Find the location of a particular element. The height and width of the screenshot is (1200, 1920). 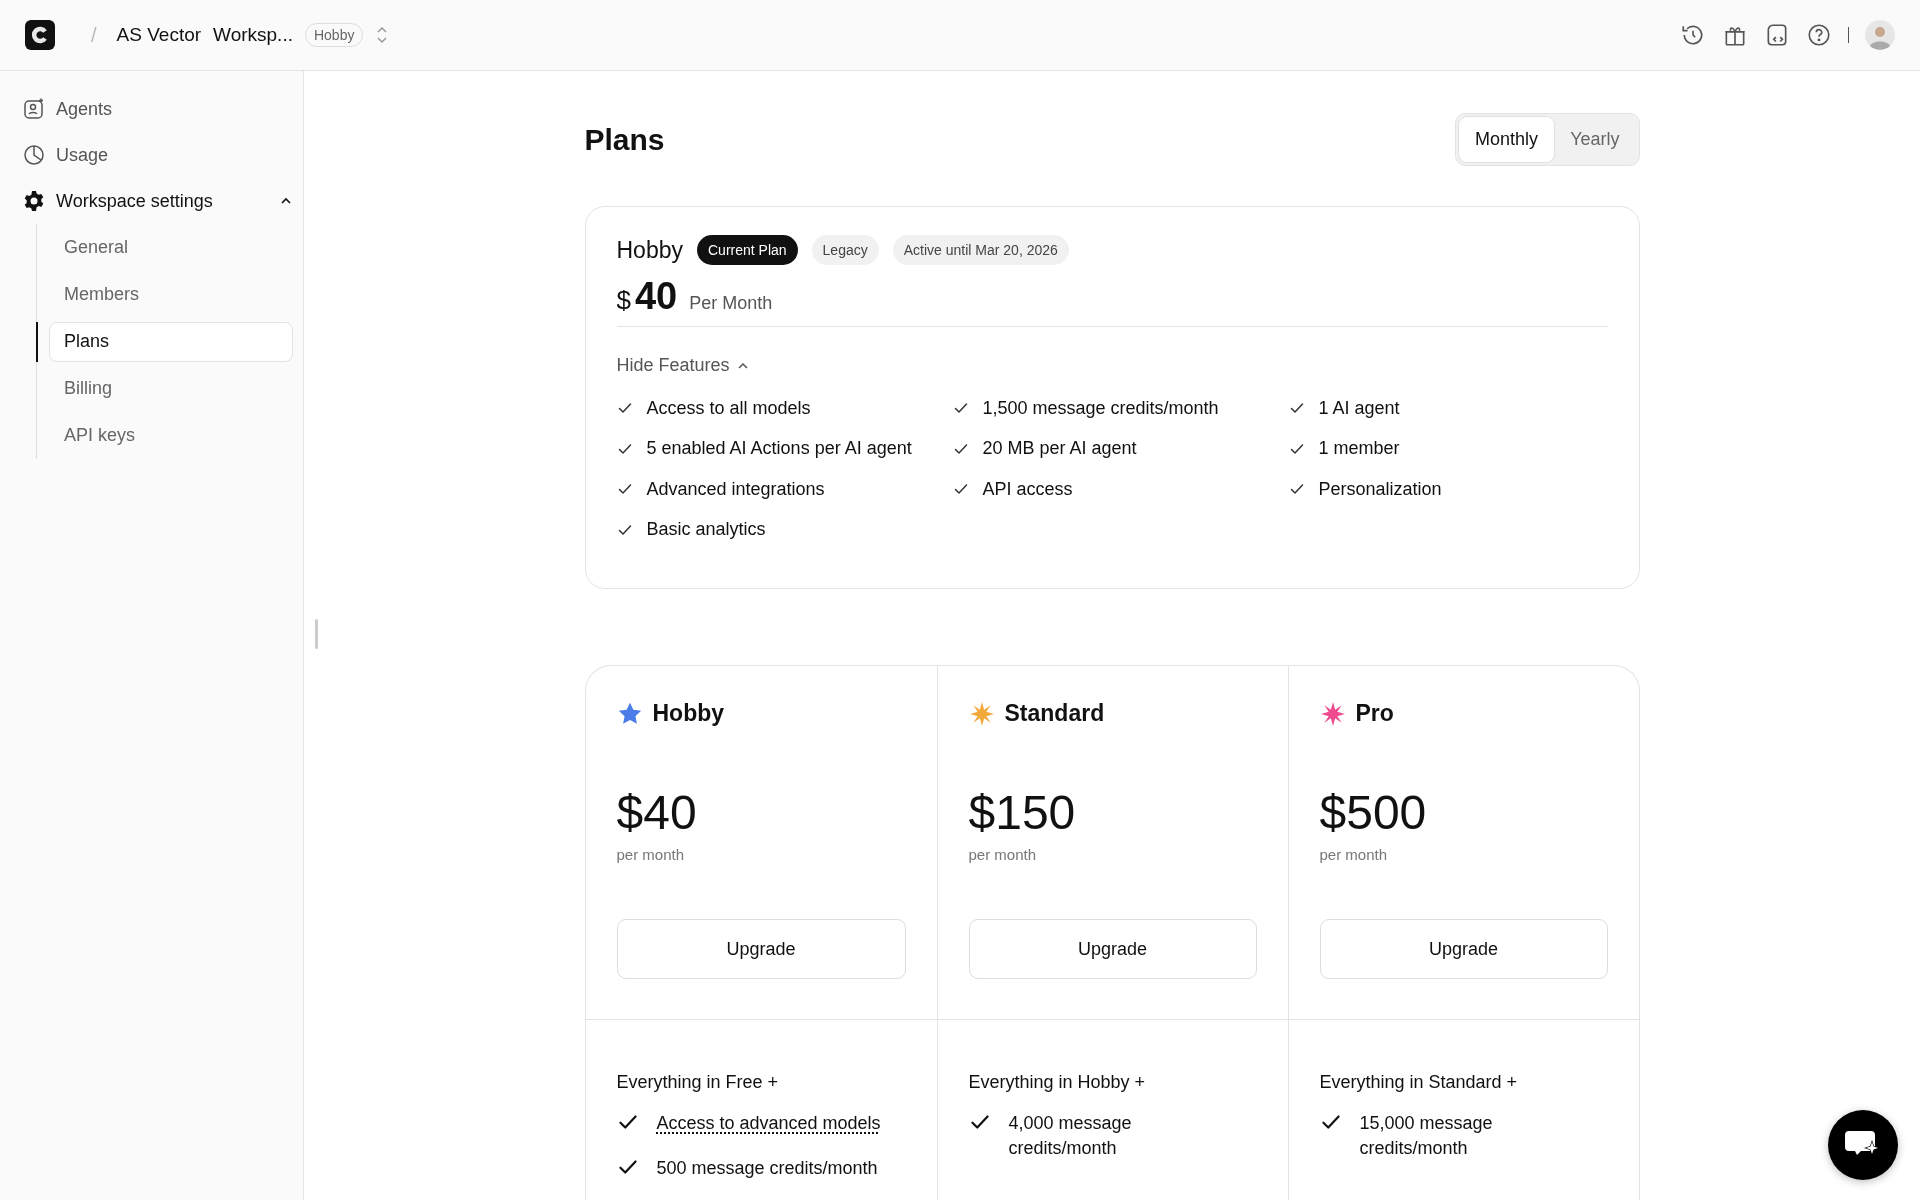

sidebar-subitem: API keys is located at coordinates (171, 435).